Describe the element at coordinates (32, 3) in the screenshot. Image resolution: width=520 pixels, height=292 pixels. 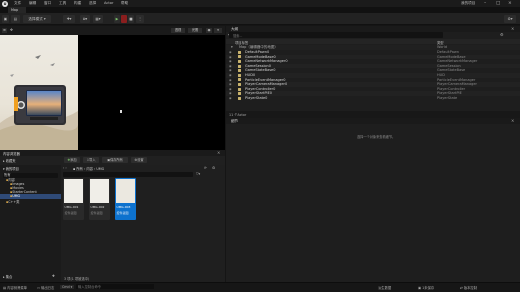
I see `menu-edit: 编辑` at that location.